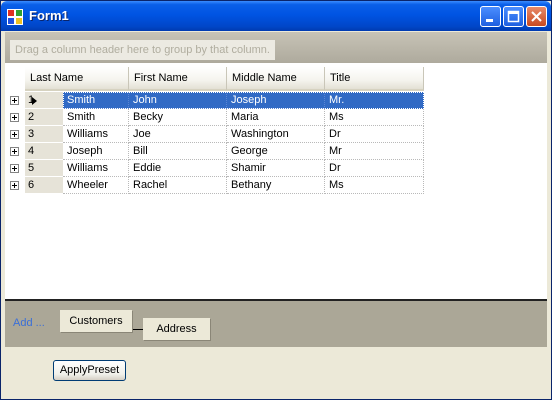 The image size is (552, 400). What do you see at coordinates (276, 168) in the screenshot?
I see `cell-middle-name: Shamir` at bounding box center [276, 168].